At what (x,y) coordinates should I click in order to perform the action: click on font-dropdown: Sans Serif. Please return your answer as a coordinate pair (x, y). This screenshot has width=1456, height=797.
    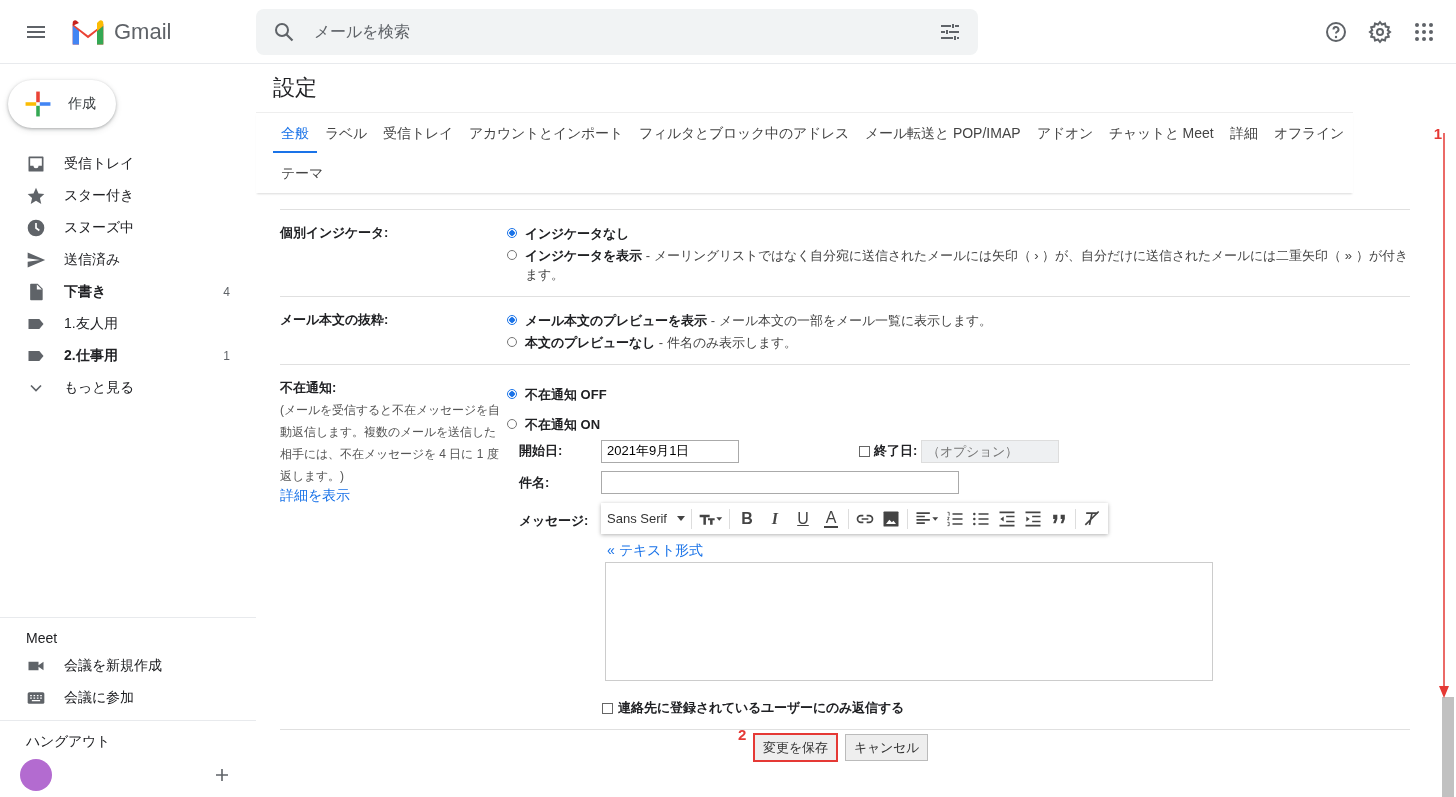
    Looking at the image, I should click on (646, 518).